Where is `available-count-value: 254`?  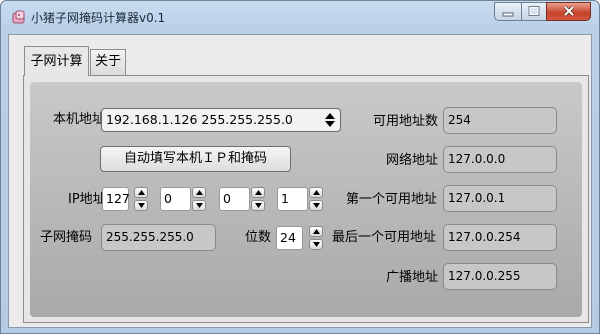
available-count-value: 254 is located at coordinates (459, 120).